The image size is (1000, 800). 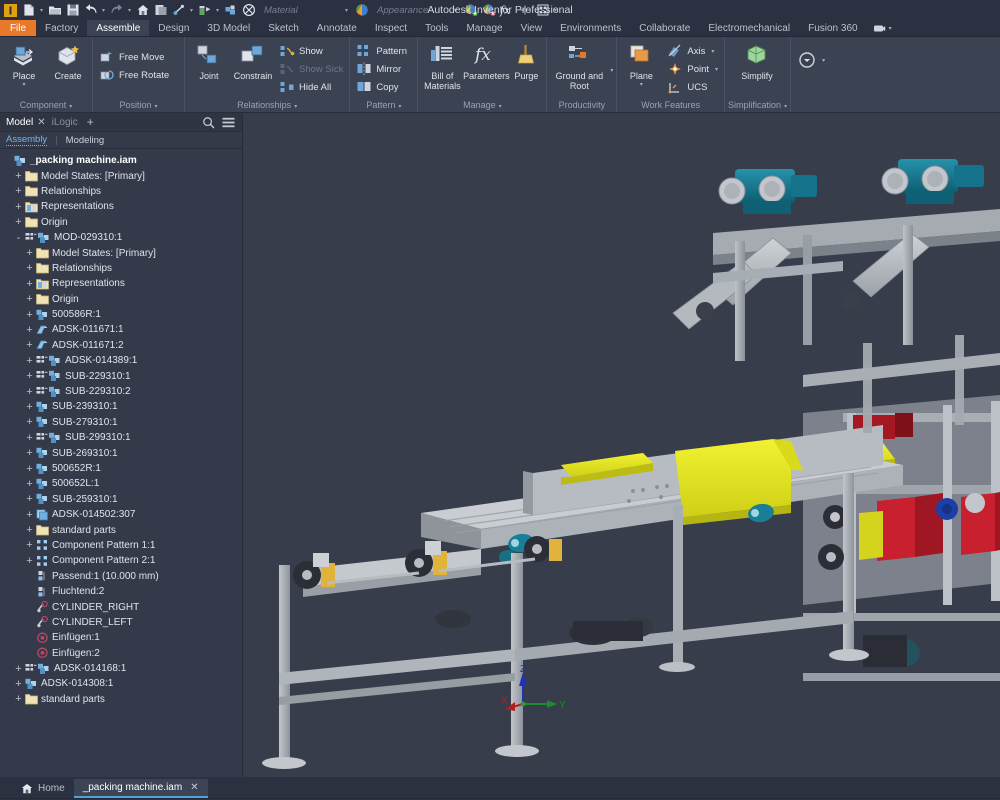 What do you see at coordinates (442, 66) in the screenshot?
I see `bill-of-materials-button: Bill of Materials` at bounding box center [442, 66].